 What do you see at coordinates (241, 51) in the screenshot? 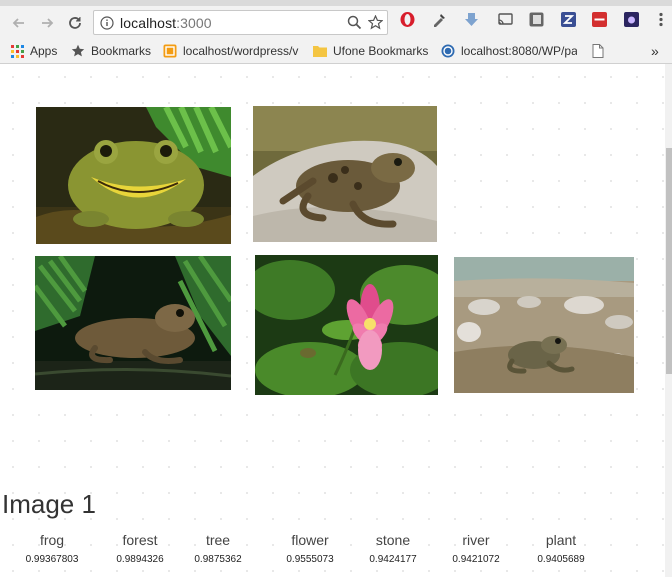
I see `bookmark-label: localhost/wordpress/v` at bounding box center [241, 51].